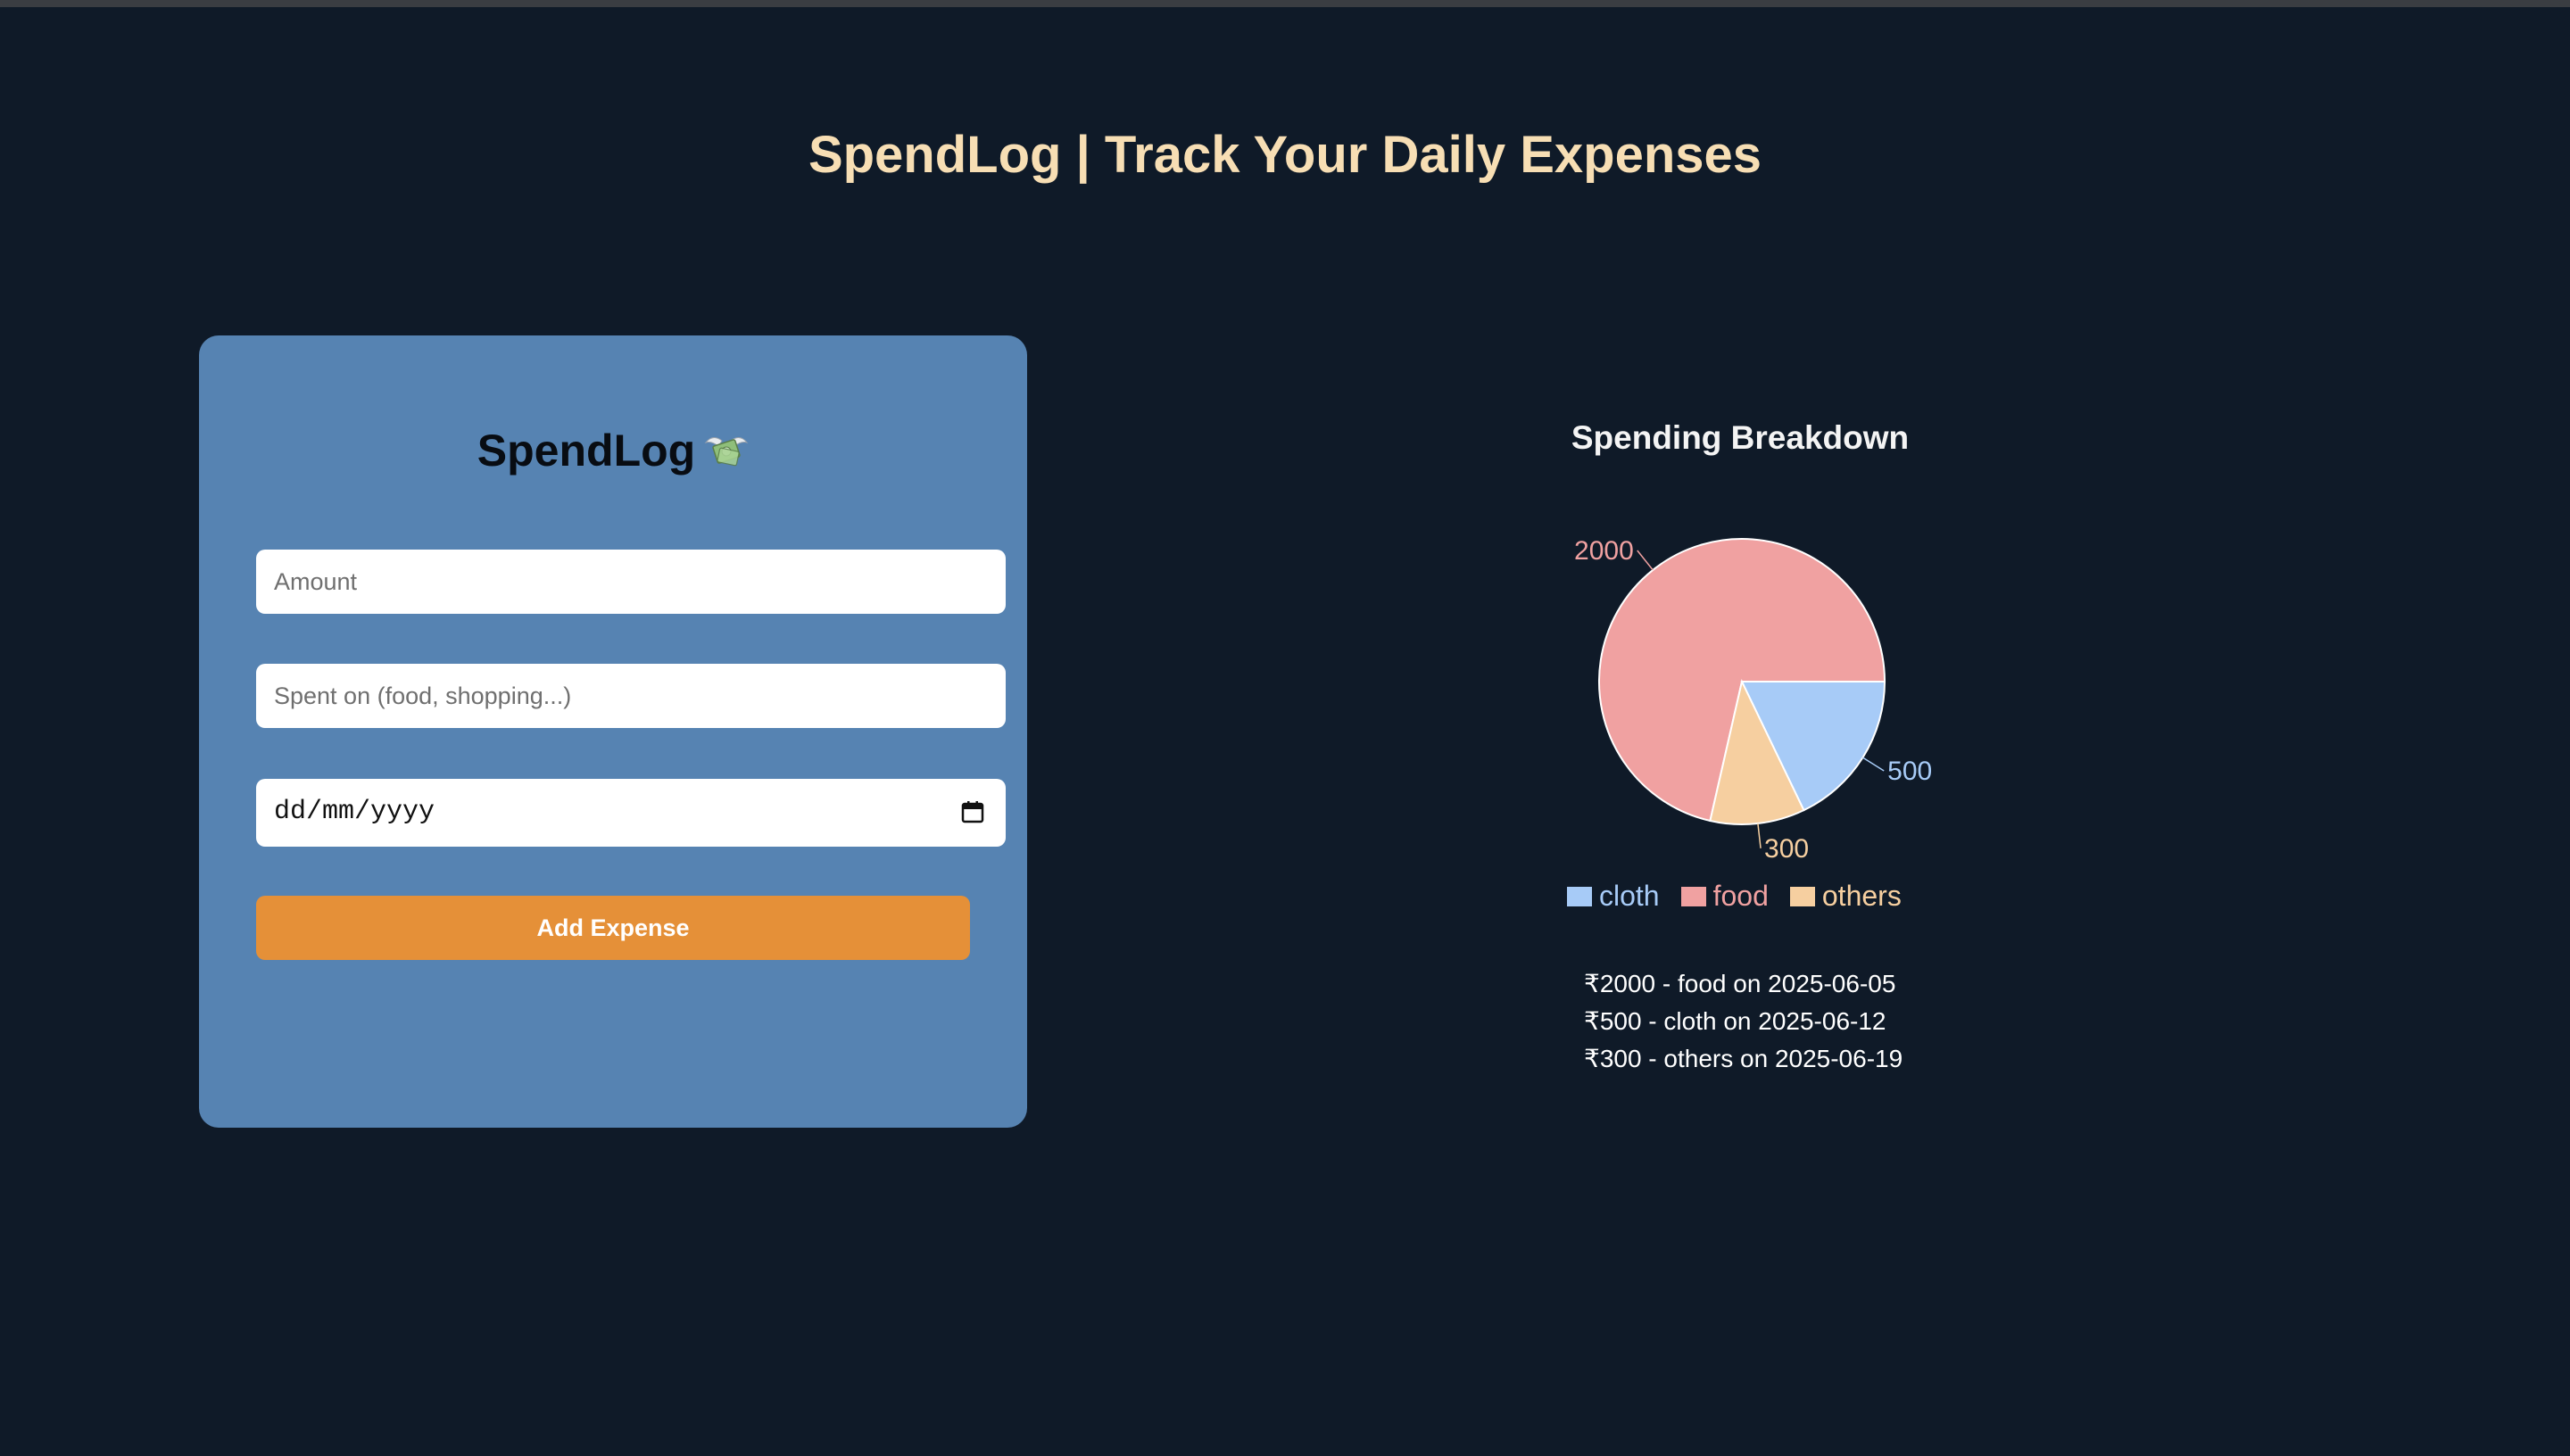 The height and width of the screenshot is (1456, 2570). I want to click on form-title: SpendLog, so click(613, 451).